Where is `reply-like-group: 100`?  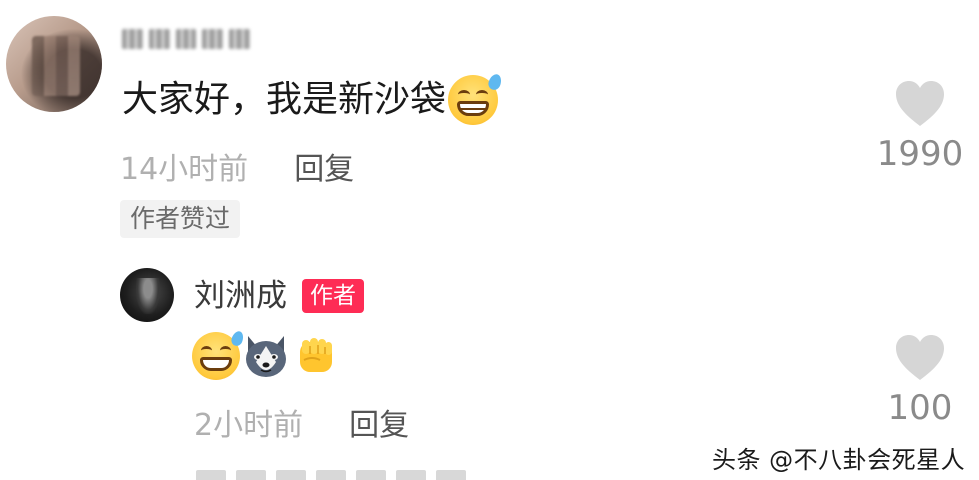
reply-like-group: 100 is located at coordinates (920, 381).